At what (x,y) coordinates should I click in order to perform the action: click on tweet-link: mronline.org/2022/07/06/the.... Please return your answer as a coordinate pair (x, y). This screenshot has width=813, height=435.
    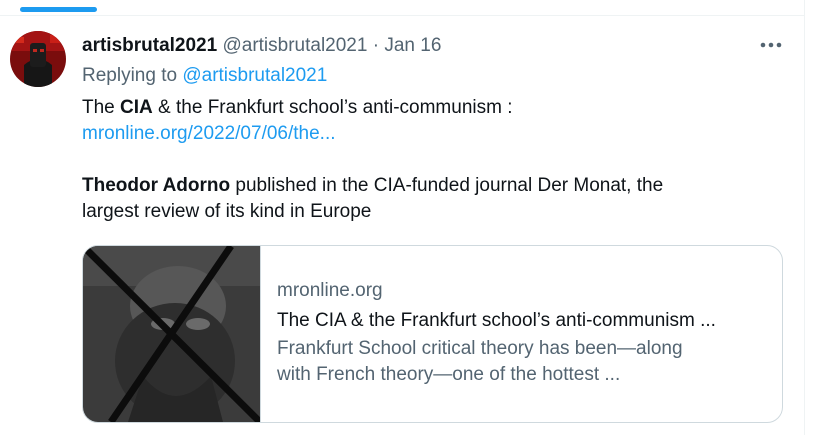
    Looking at the image, I should click on (209, 133).